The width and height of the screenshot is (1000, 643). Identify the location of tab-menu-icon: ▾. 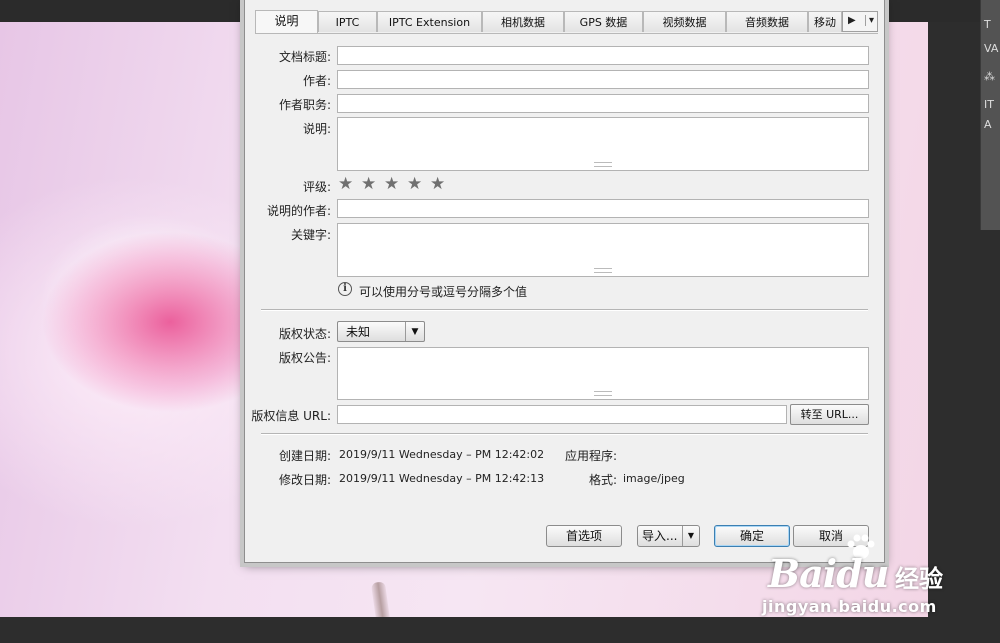
(869, 20).